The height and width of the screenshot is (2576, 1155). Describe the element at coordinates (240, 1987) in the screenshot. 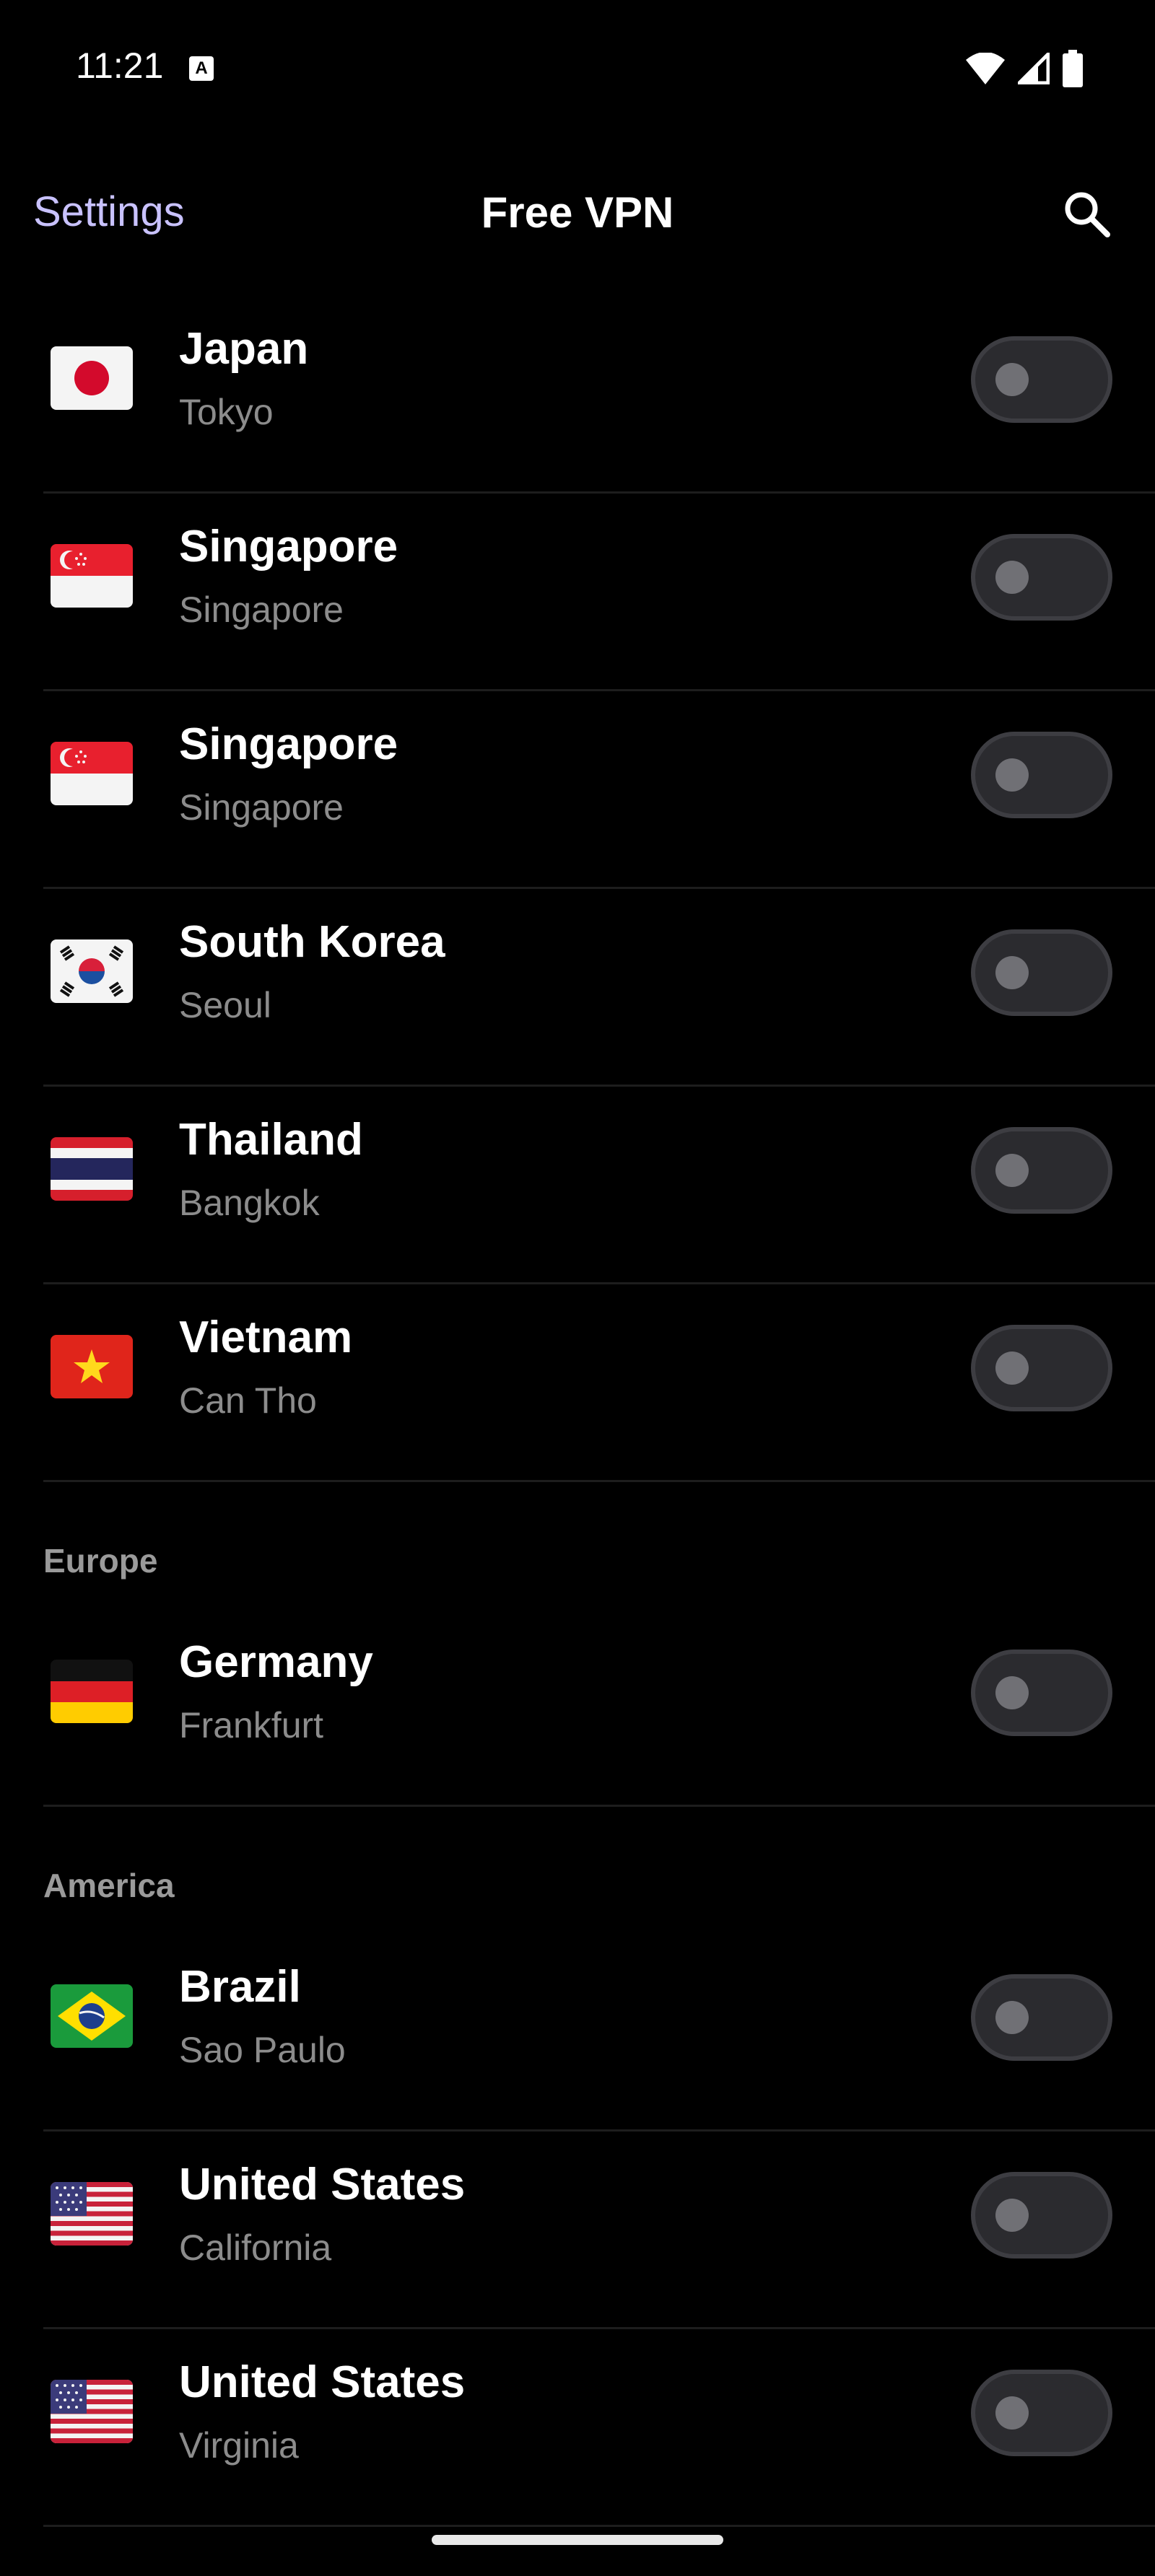

I see `server-country: Brazil` at that location.